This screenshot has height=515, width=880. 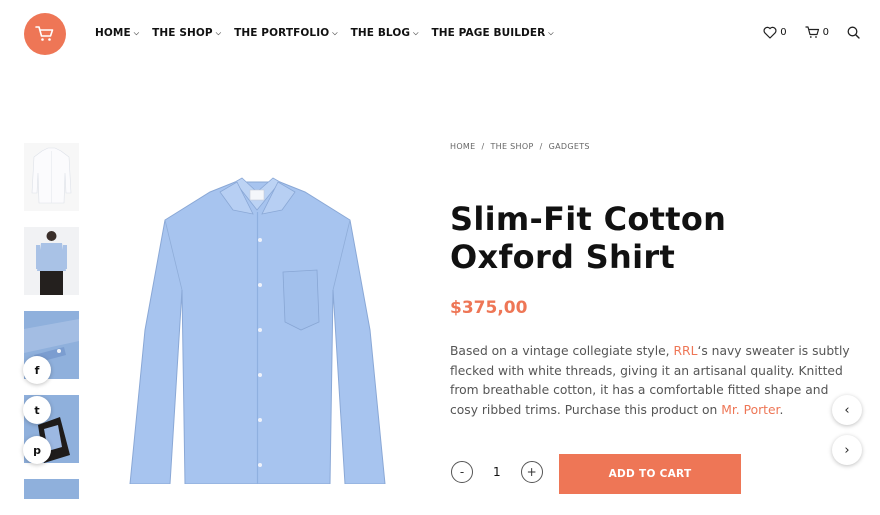 What do you see at coordinates (588, 238) in the screenshot?
I see `product-title: Slim-Fit Cotton Oxford Shirt` at bounding box center [588, 238].